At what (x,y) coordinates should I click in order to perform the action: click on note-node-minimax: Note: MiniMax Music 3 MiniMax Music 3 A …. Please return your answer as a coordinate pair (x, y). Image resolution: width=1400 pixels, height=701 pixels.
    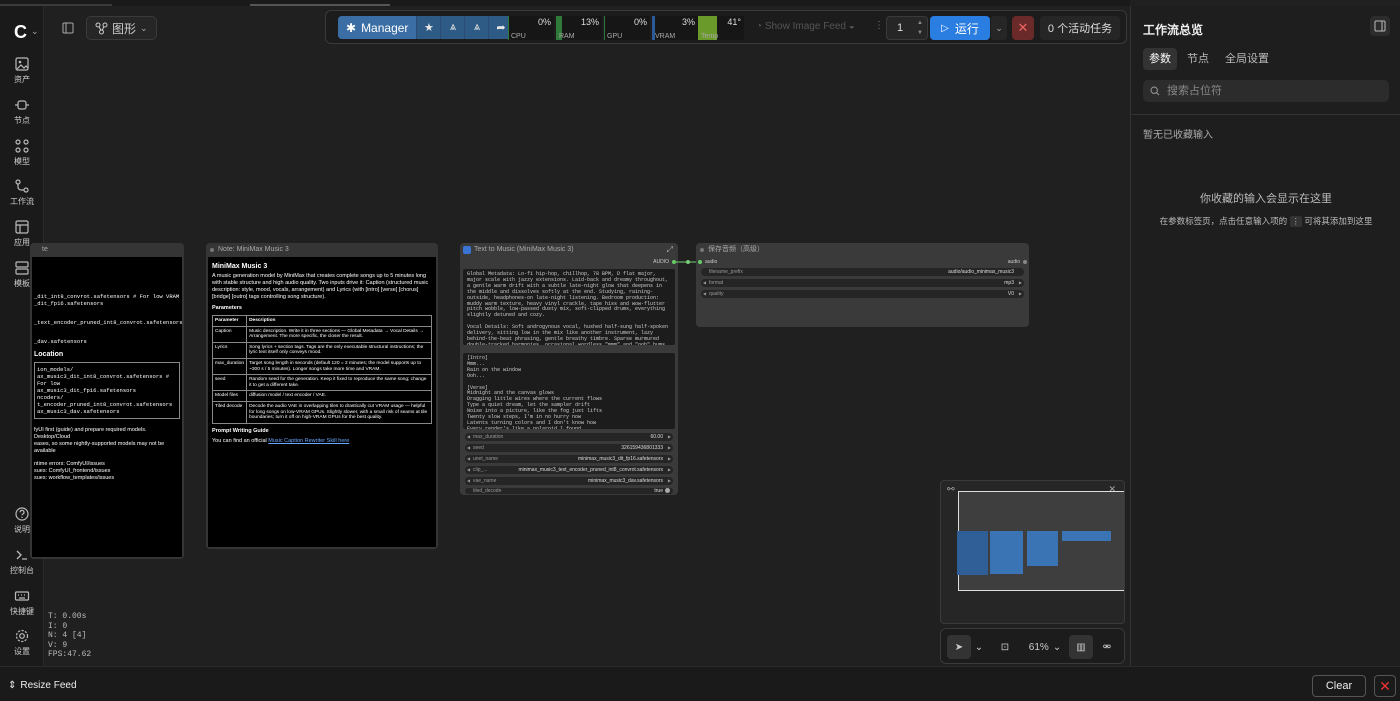
    Looking at the image, I should click on (322, 396).